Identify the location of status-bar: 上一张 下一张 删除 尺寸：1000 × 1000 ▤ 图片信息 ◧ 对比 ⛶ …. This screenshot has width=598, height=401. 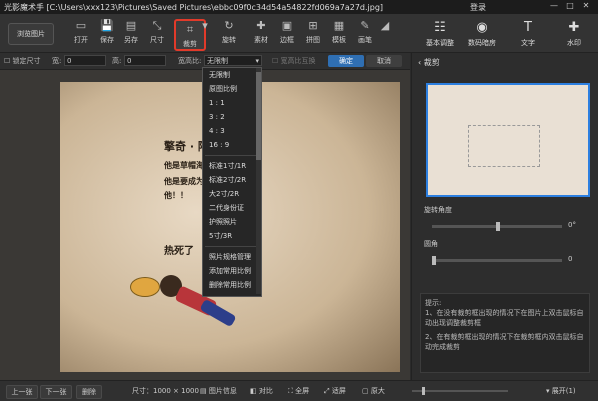
(299, 390).